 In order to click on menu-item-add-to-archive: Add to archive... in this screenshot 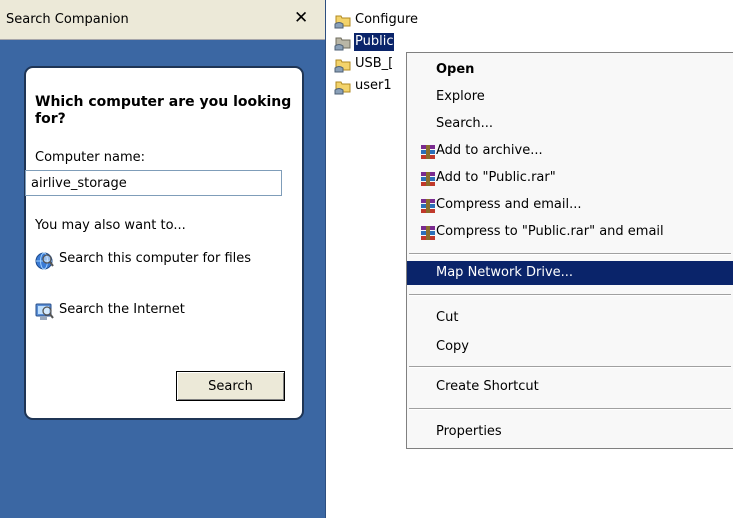, I will do `click(570, 151)`.